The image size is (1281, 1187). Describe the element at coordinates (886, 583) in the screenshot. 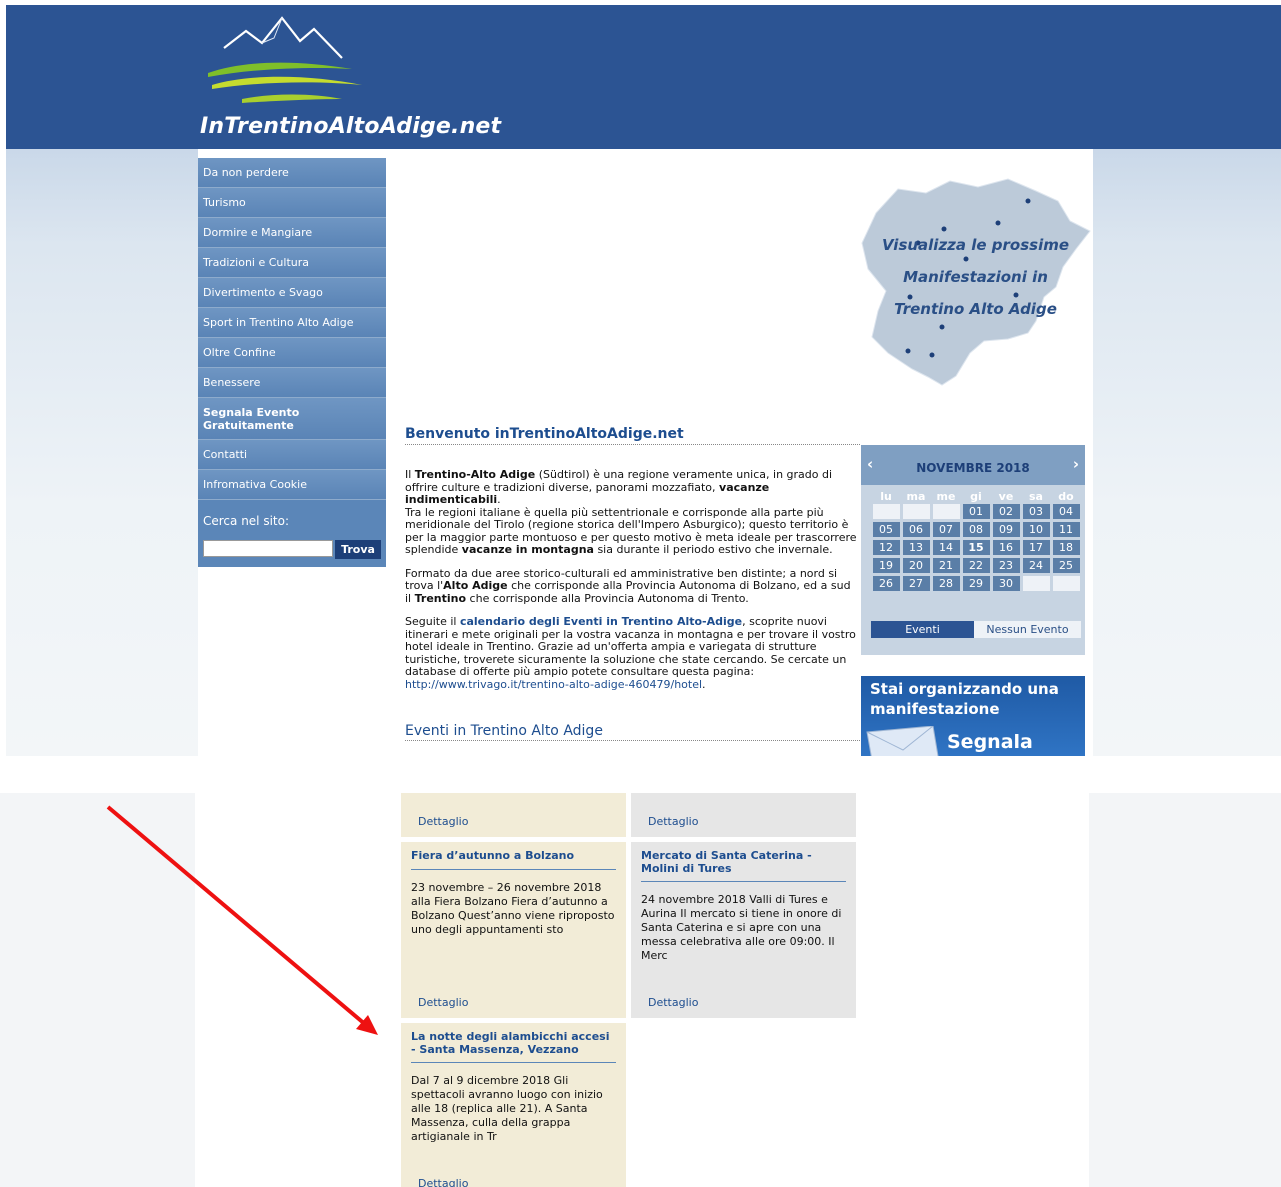

I see `calendar-day: 26` at that location.